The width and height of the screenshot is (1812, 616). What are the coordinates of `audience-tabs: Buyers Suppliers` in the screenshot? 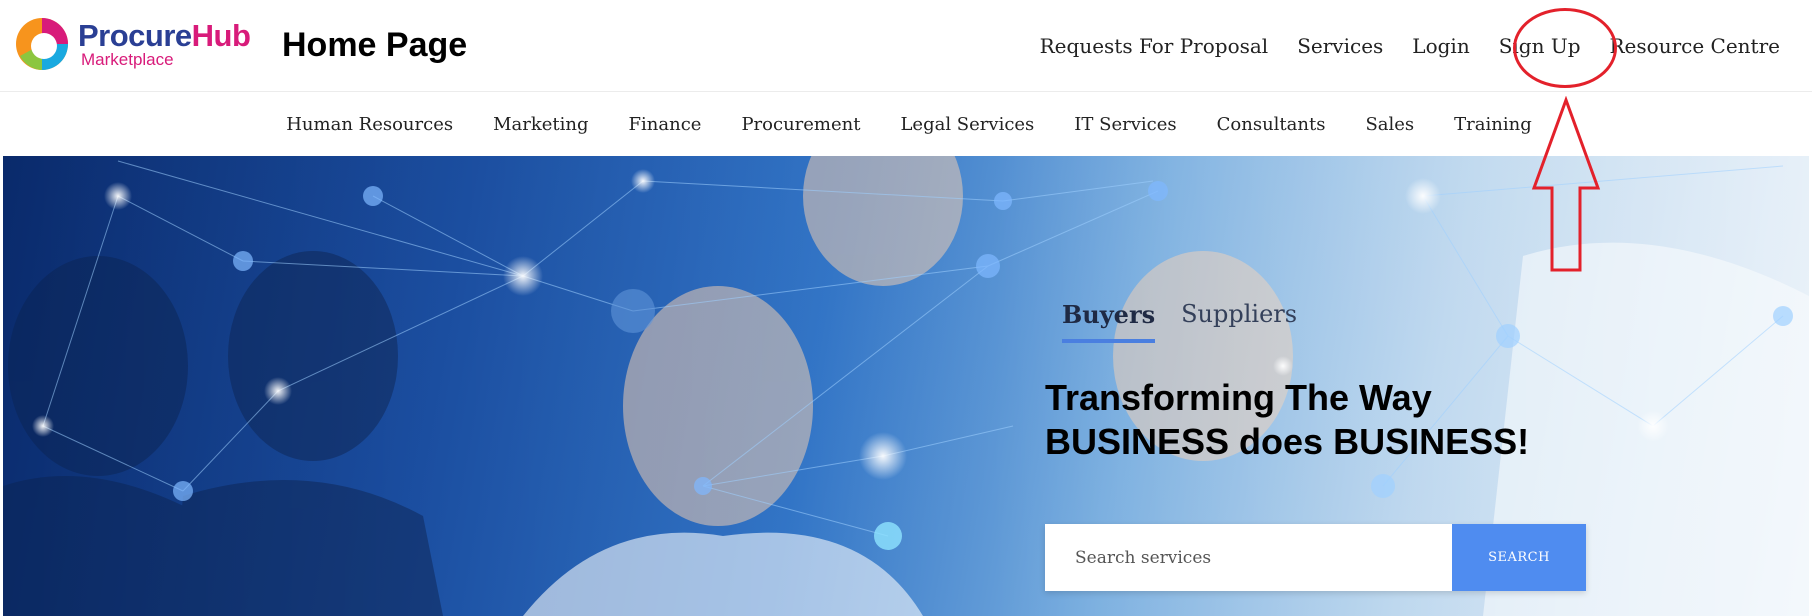 It's located at (1192, 321).